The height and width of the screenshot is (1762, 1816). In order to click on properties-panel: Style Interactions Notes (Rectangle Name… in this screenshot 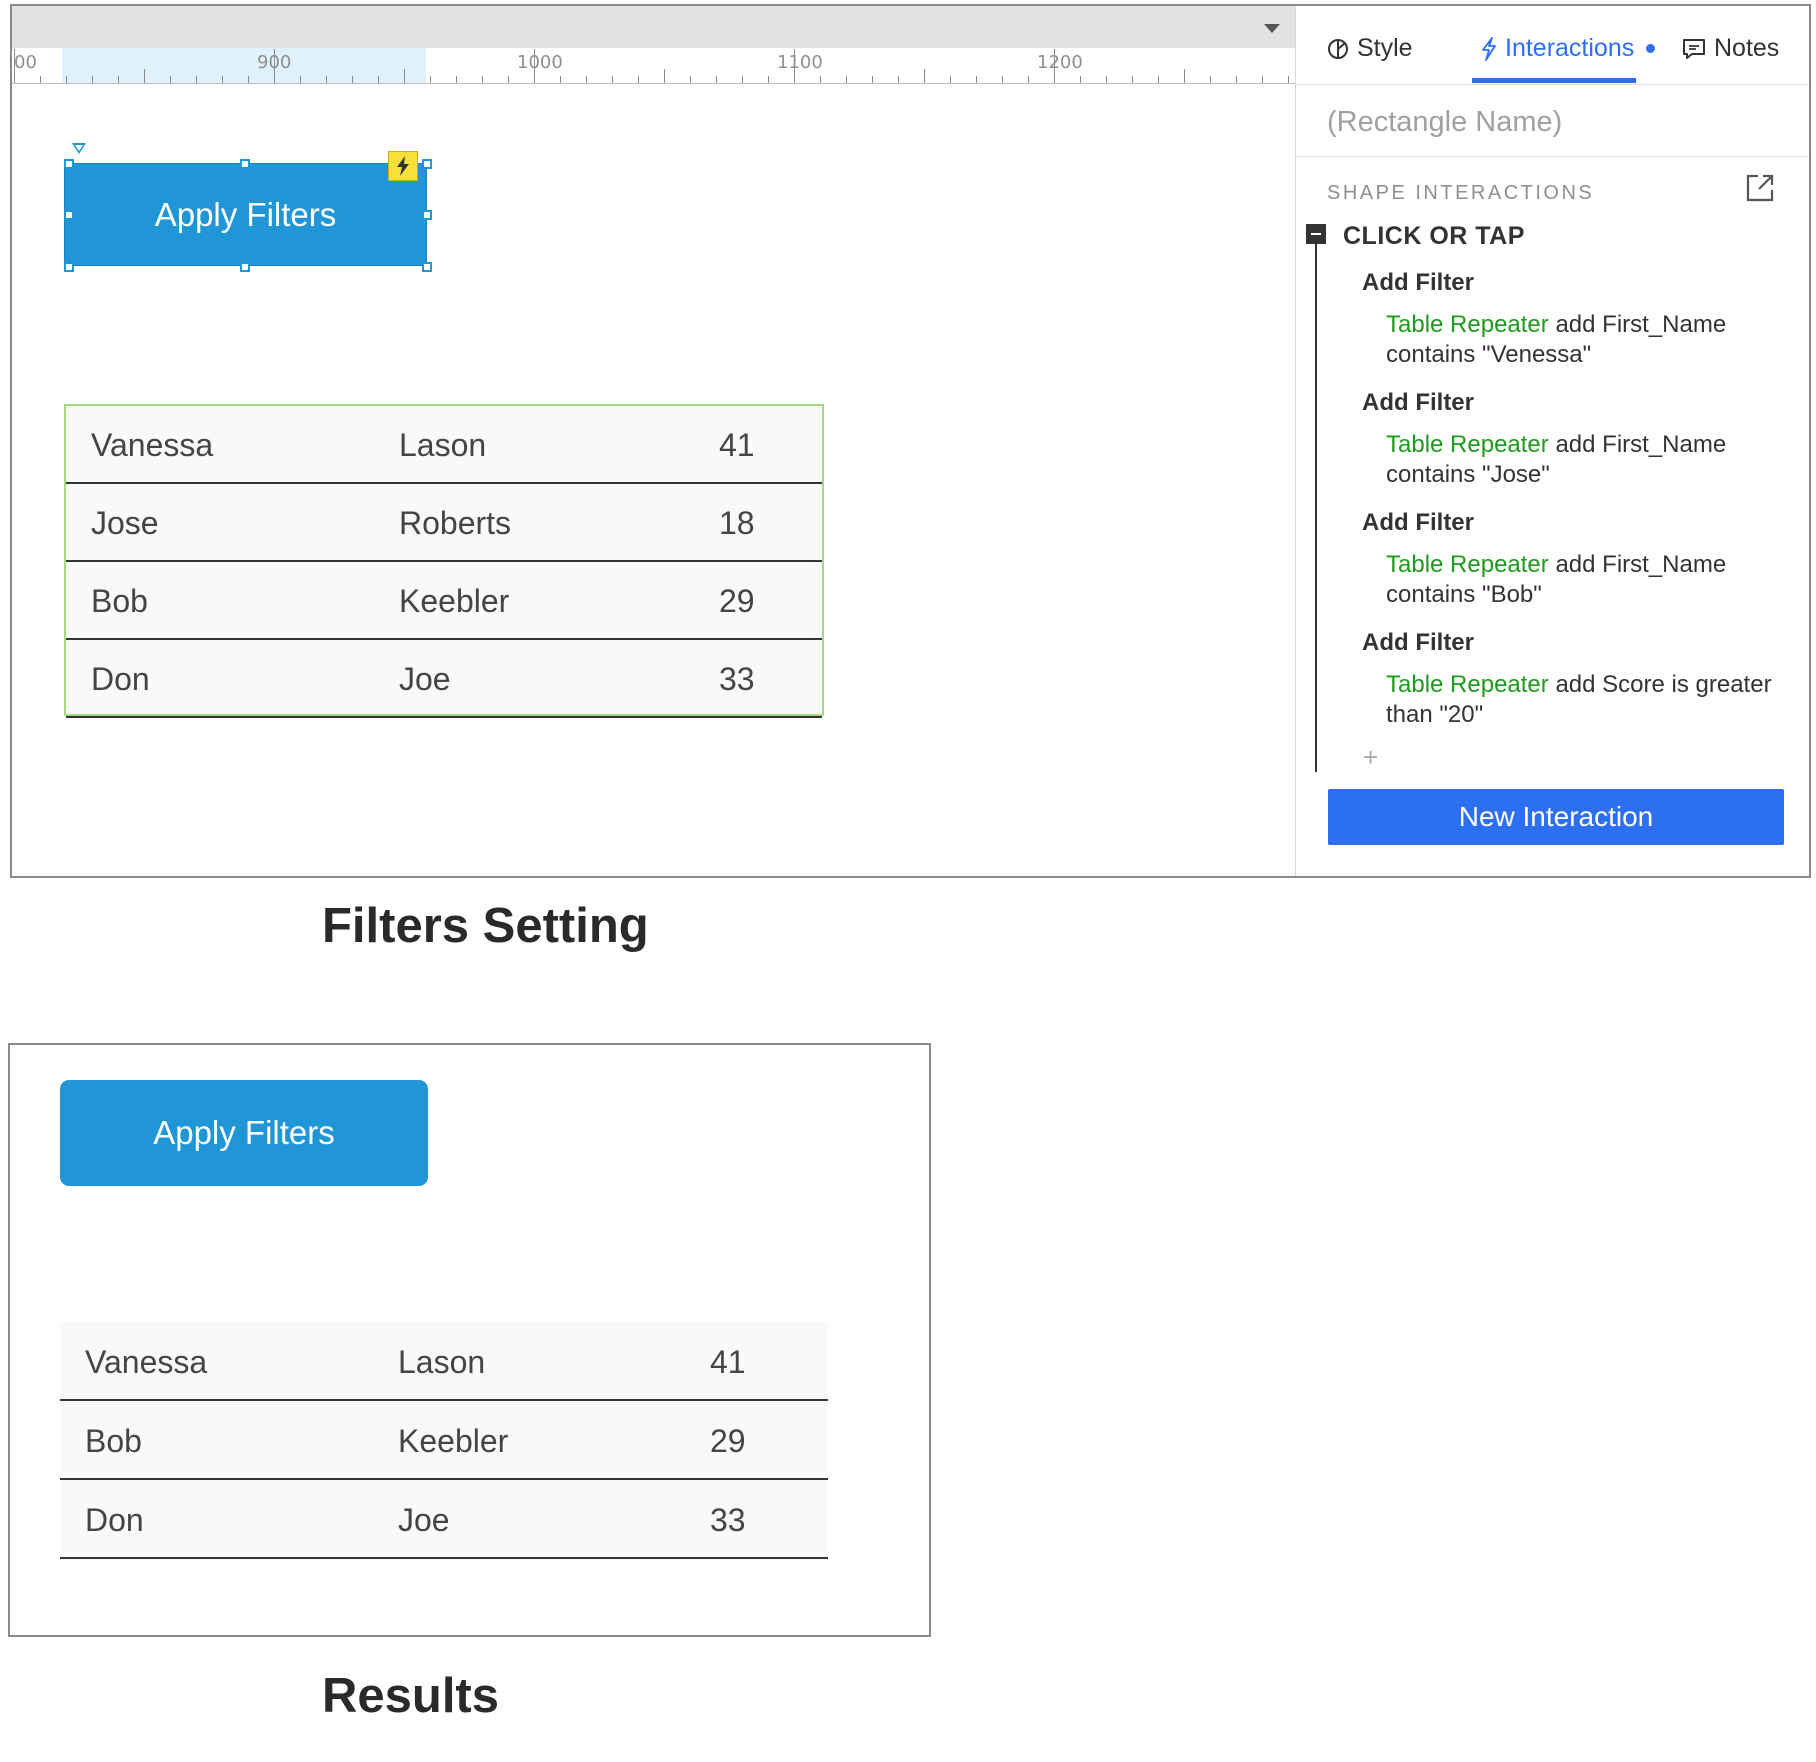, I will do `click(1552, 441)`.